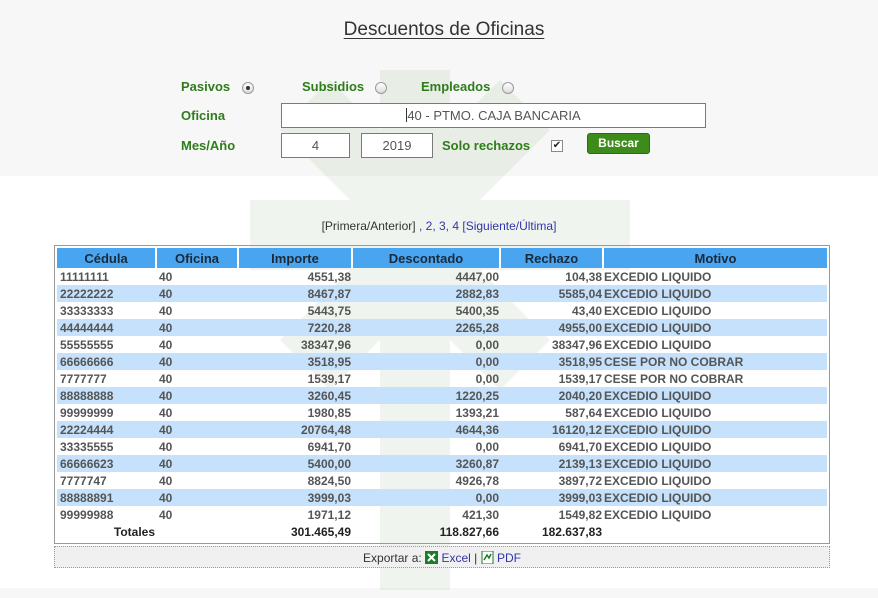 Image resolution: width=878 pixels, height=598 pixels. Describe the element at coordinates (87, 446) in the screenshot. I see `cell-cedula: 33335555` at that location.